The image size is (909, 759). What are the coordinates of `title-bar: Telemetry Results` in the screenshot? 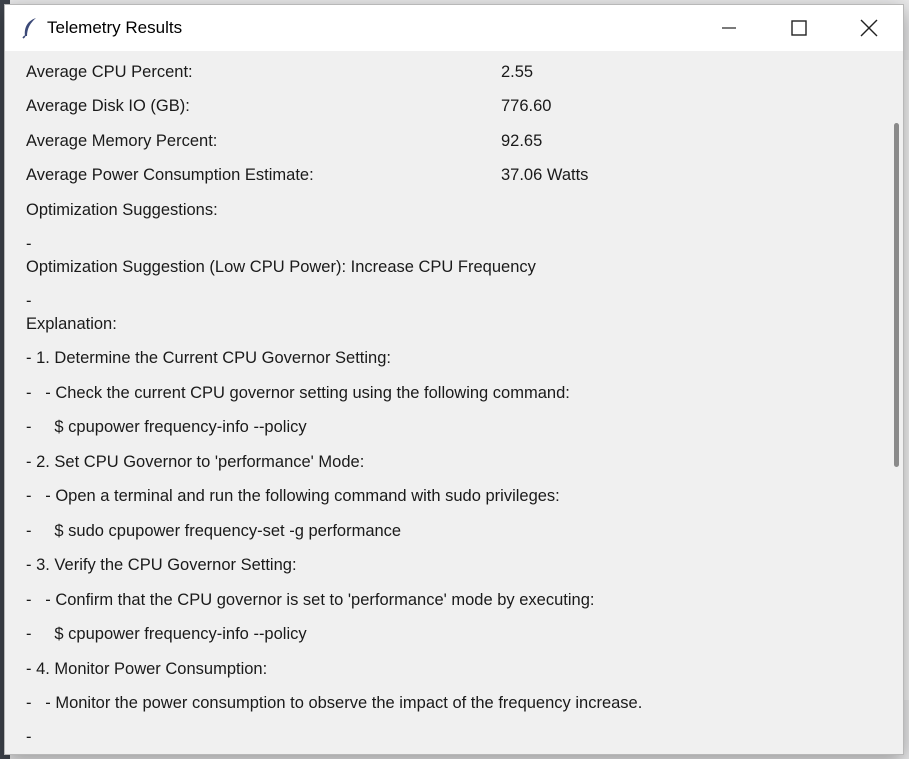 It's located at (454, 28).